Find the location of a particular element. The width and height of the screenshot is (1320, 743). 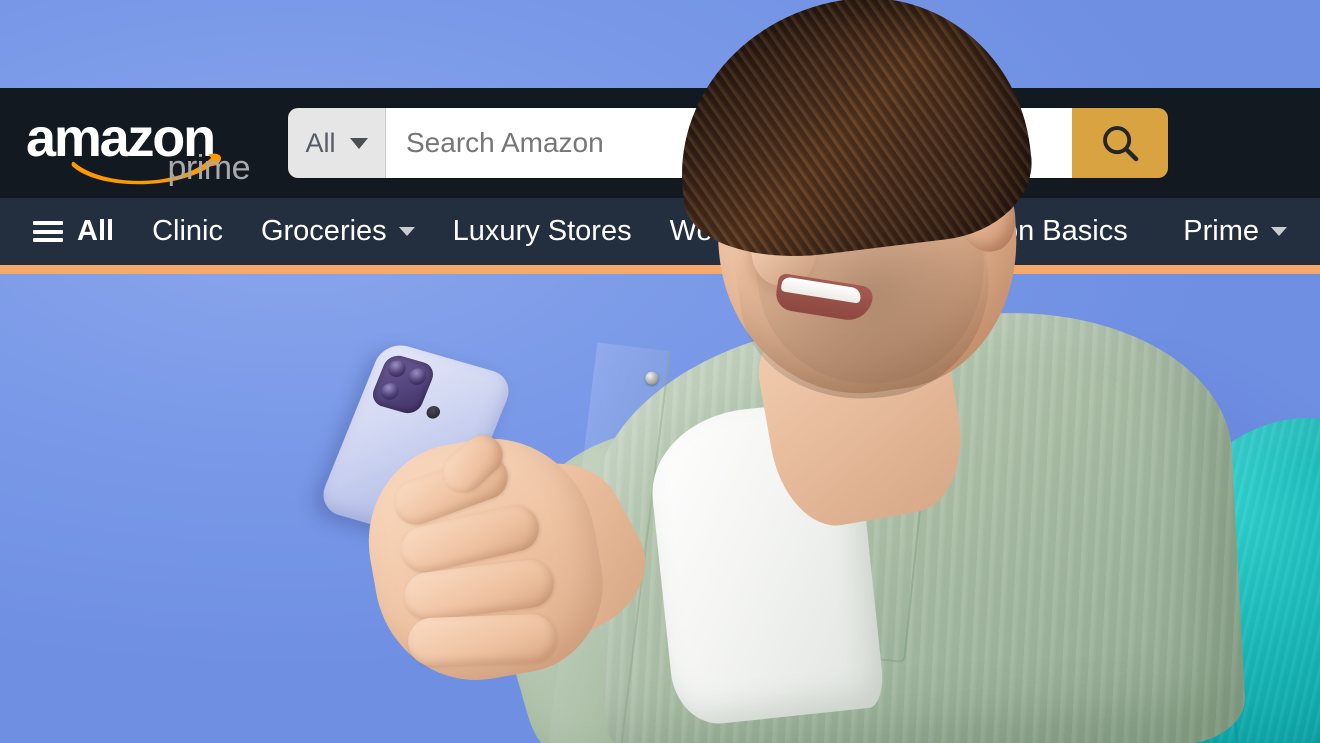

subject-finger is located at coordinates (482, 640).